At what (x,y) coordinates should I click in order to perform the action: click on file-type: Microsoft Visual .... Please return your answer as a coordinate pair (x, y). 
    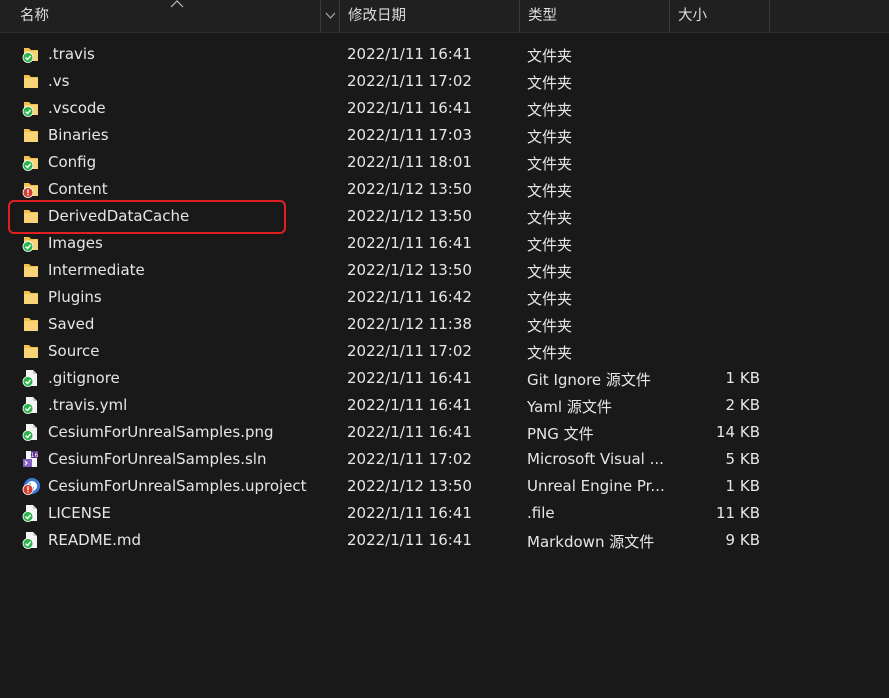
    Looking at the image, I should click on (595, 459).